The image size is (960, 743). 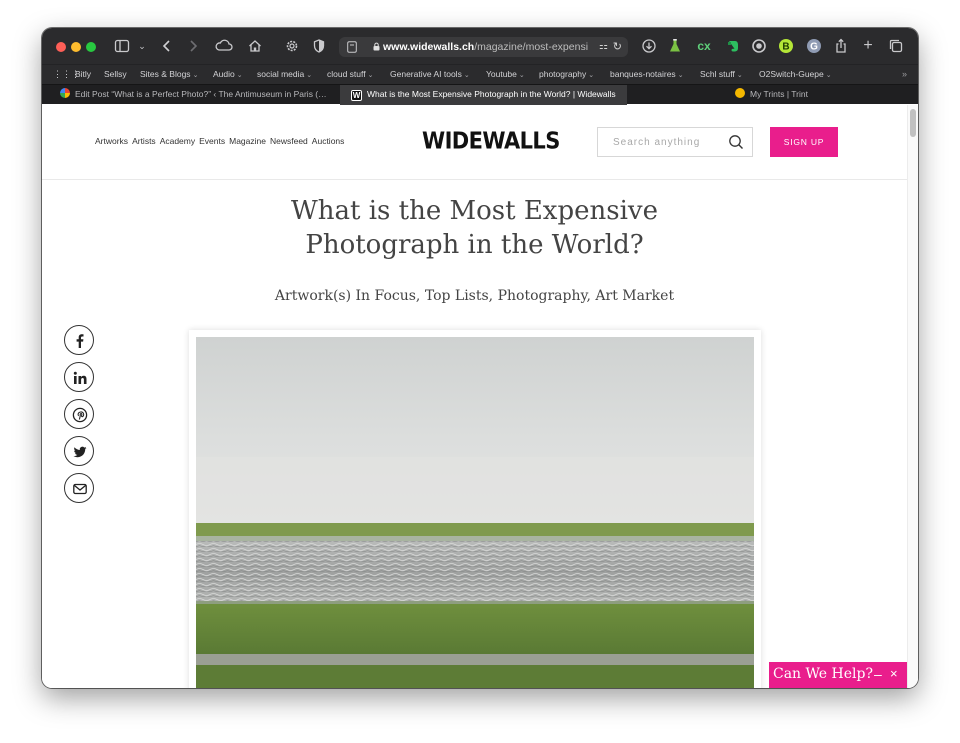 What do you see at coordinates (675, 46) in the screenshot?
I see `flask-extension-icon` at bounding box center [675, 46].